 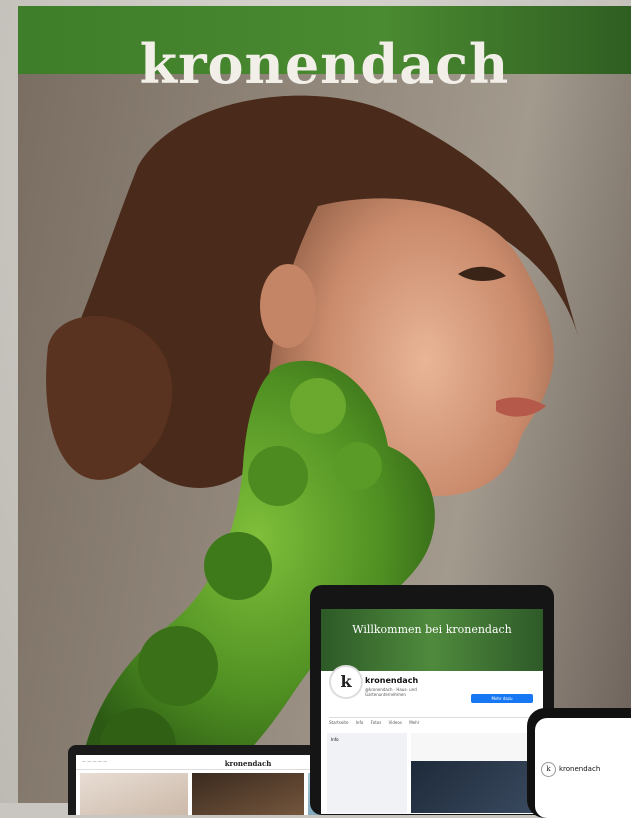 I want to click on tab-more: Mehr, so click(x=414, y=722).